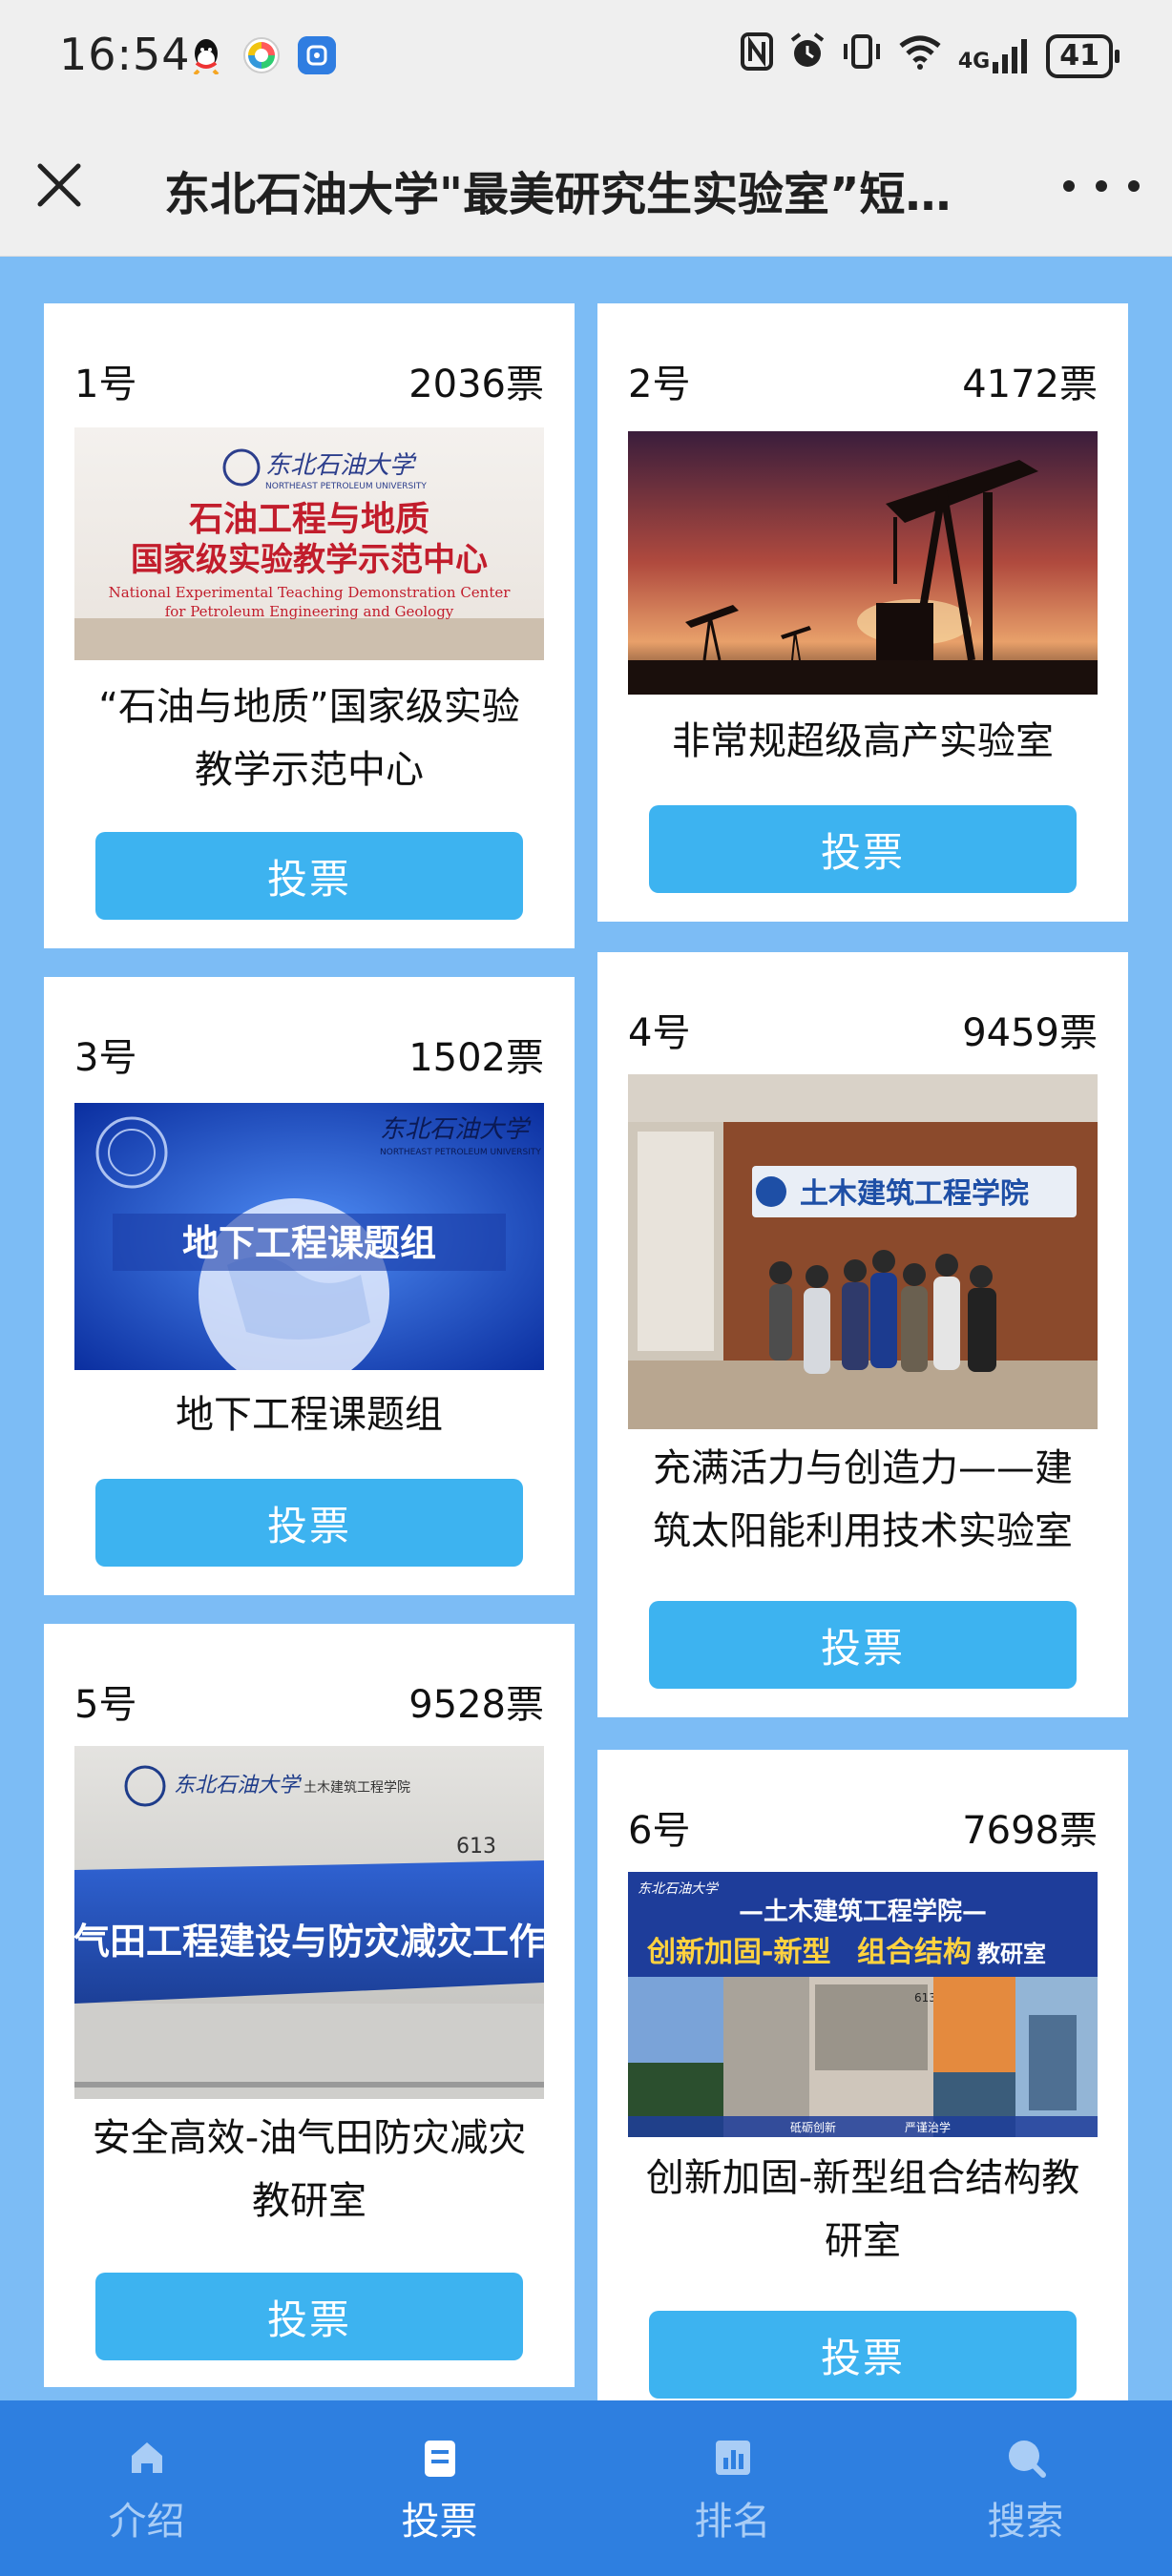 The width and height of the screenshot is (1172, 2576). Describe the element at coordinates (106, 1705) in the screenshot. I see `entry-number: 5号` at that location.